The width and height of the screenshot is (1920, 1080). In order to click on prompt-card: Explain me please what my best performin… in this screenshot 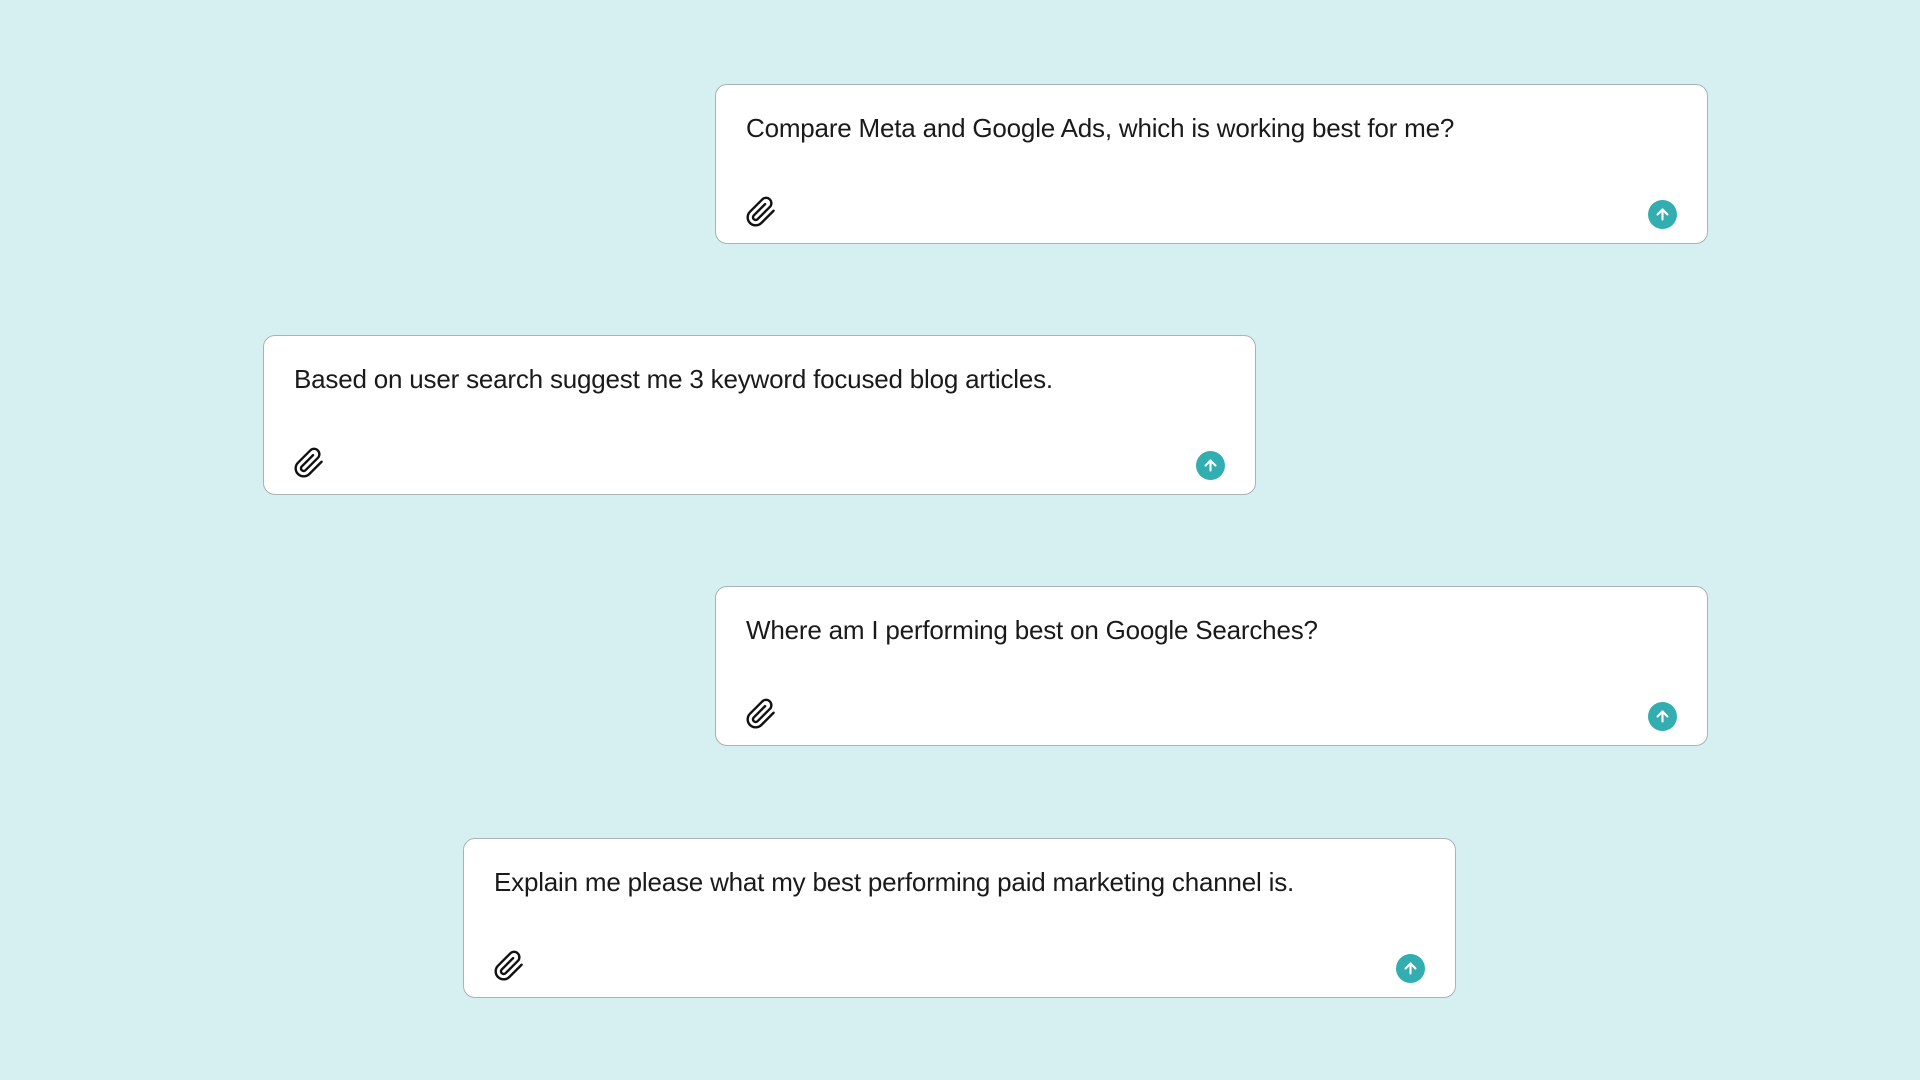, I will do `click(959, 918)`.